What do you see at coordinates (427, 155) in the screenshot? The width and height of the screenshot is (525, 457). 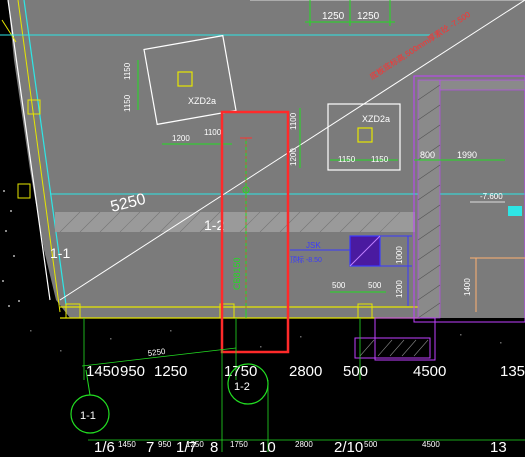 I see `right-dim-a: 800` at bounding box center [427, 155].